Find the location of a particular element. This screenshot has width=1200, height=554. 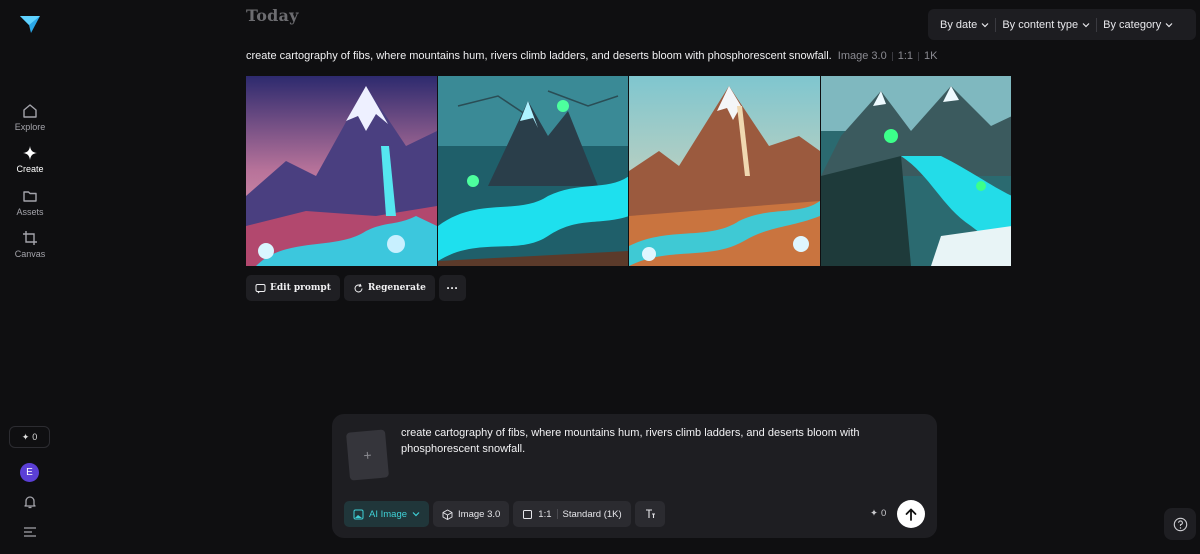

generation-actions: Edit prompt Regenerate ··· is located at coordinates (356, 288).